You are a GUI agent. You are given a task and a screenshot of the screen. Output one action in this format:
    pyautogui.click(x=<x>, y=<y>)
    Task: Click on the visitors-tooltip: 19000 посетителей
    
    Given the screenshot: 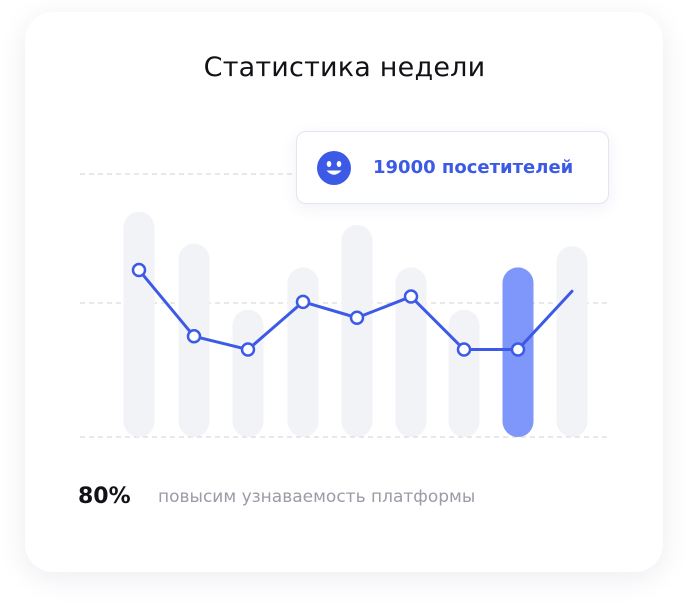 What is the action you would take?
    pyautogui.click(x=452, y=167)
    